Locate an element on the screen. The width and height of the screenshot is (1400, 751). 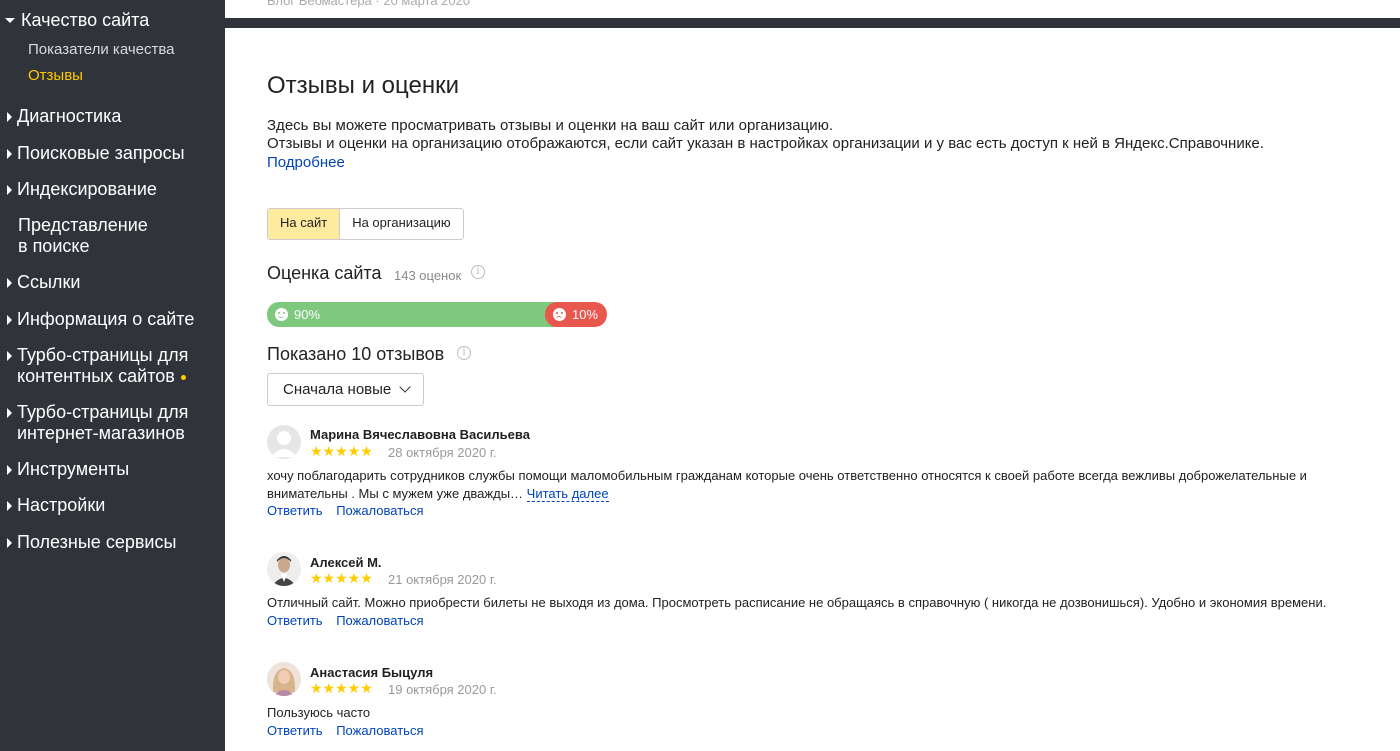
top-divider-bar is located at coordinates (812, 23).